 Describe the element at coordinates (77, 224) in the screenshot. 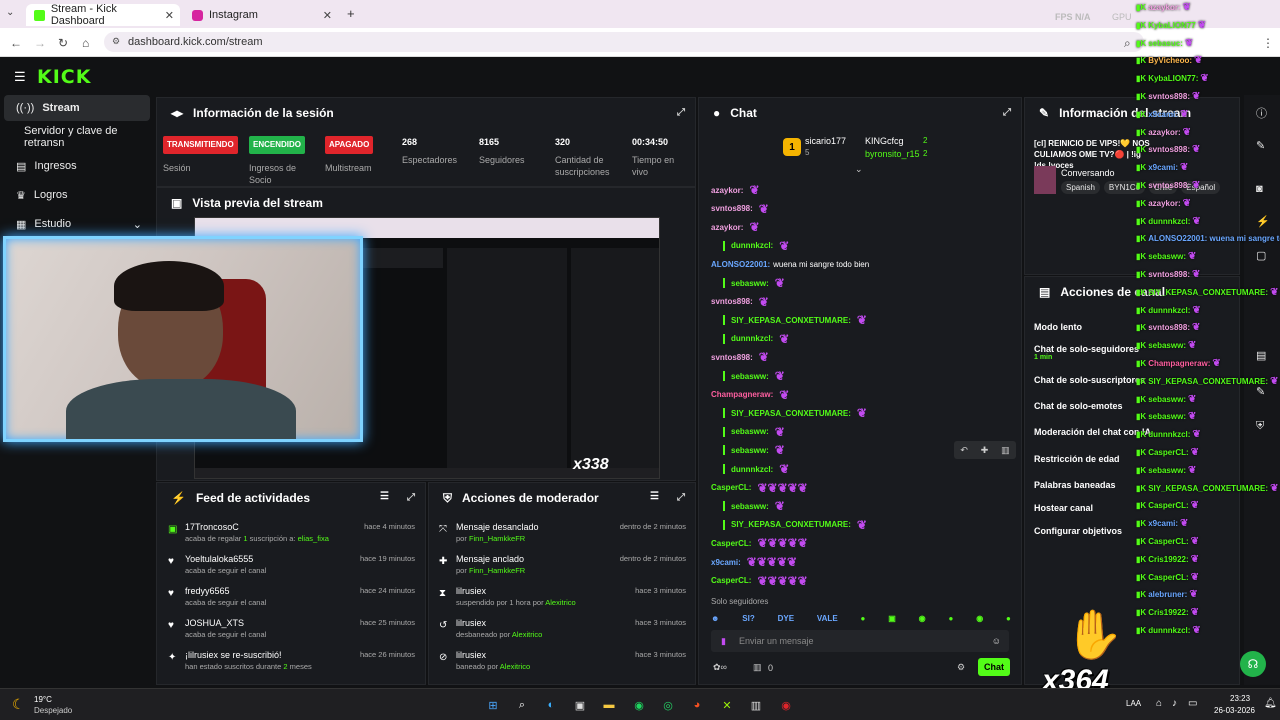

I see `sidebar-item-estudio: ▦ Estudio ⌄` at that location.